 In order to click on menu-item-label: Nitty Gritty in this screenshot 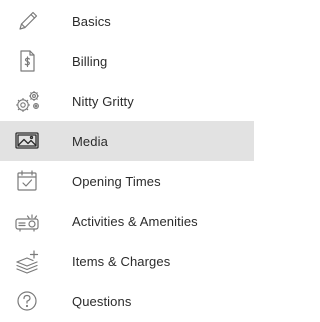, I will do `click(103, 101)`.